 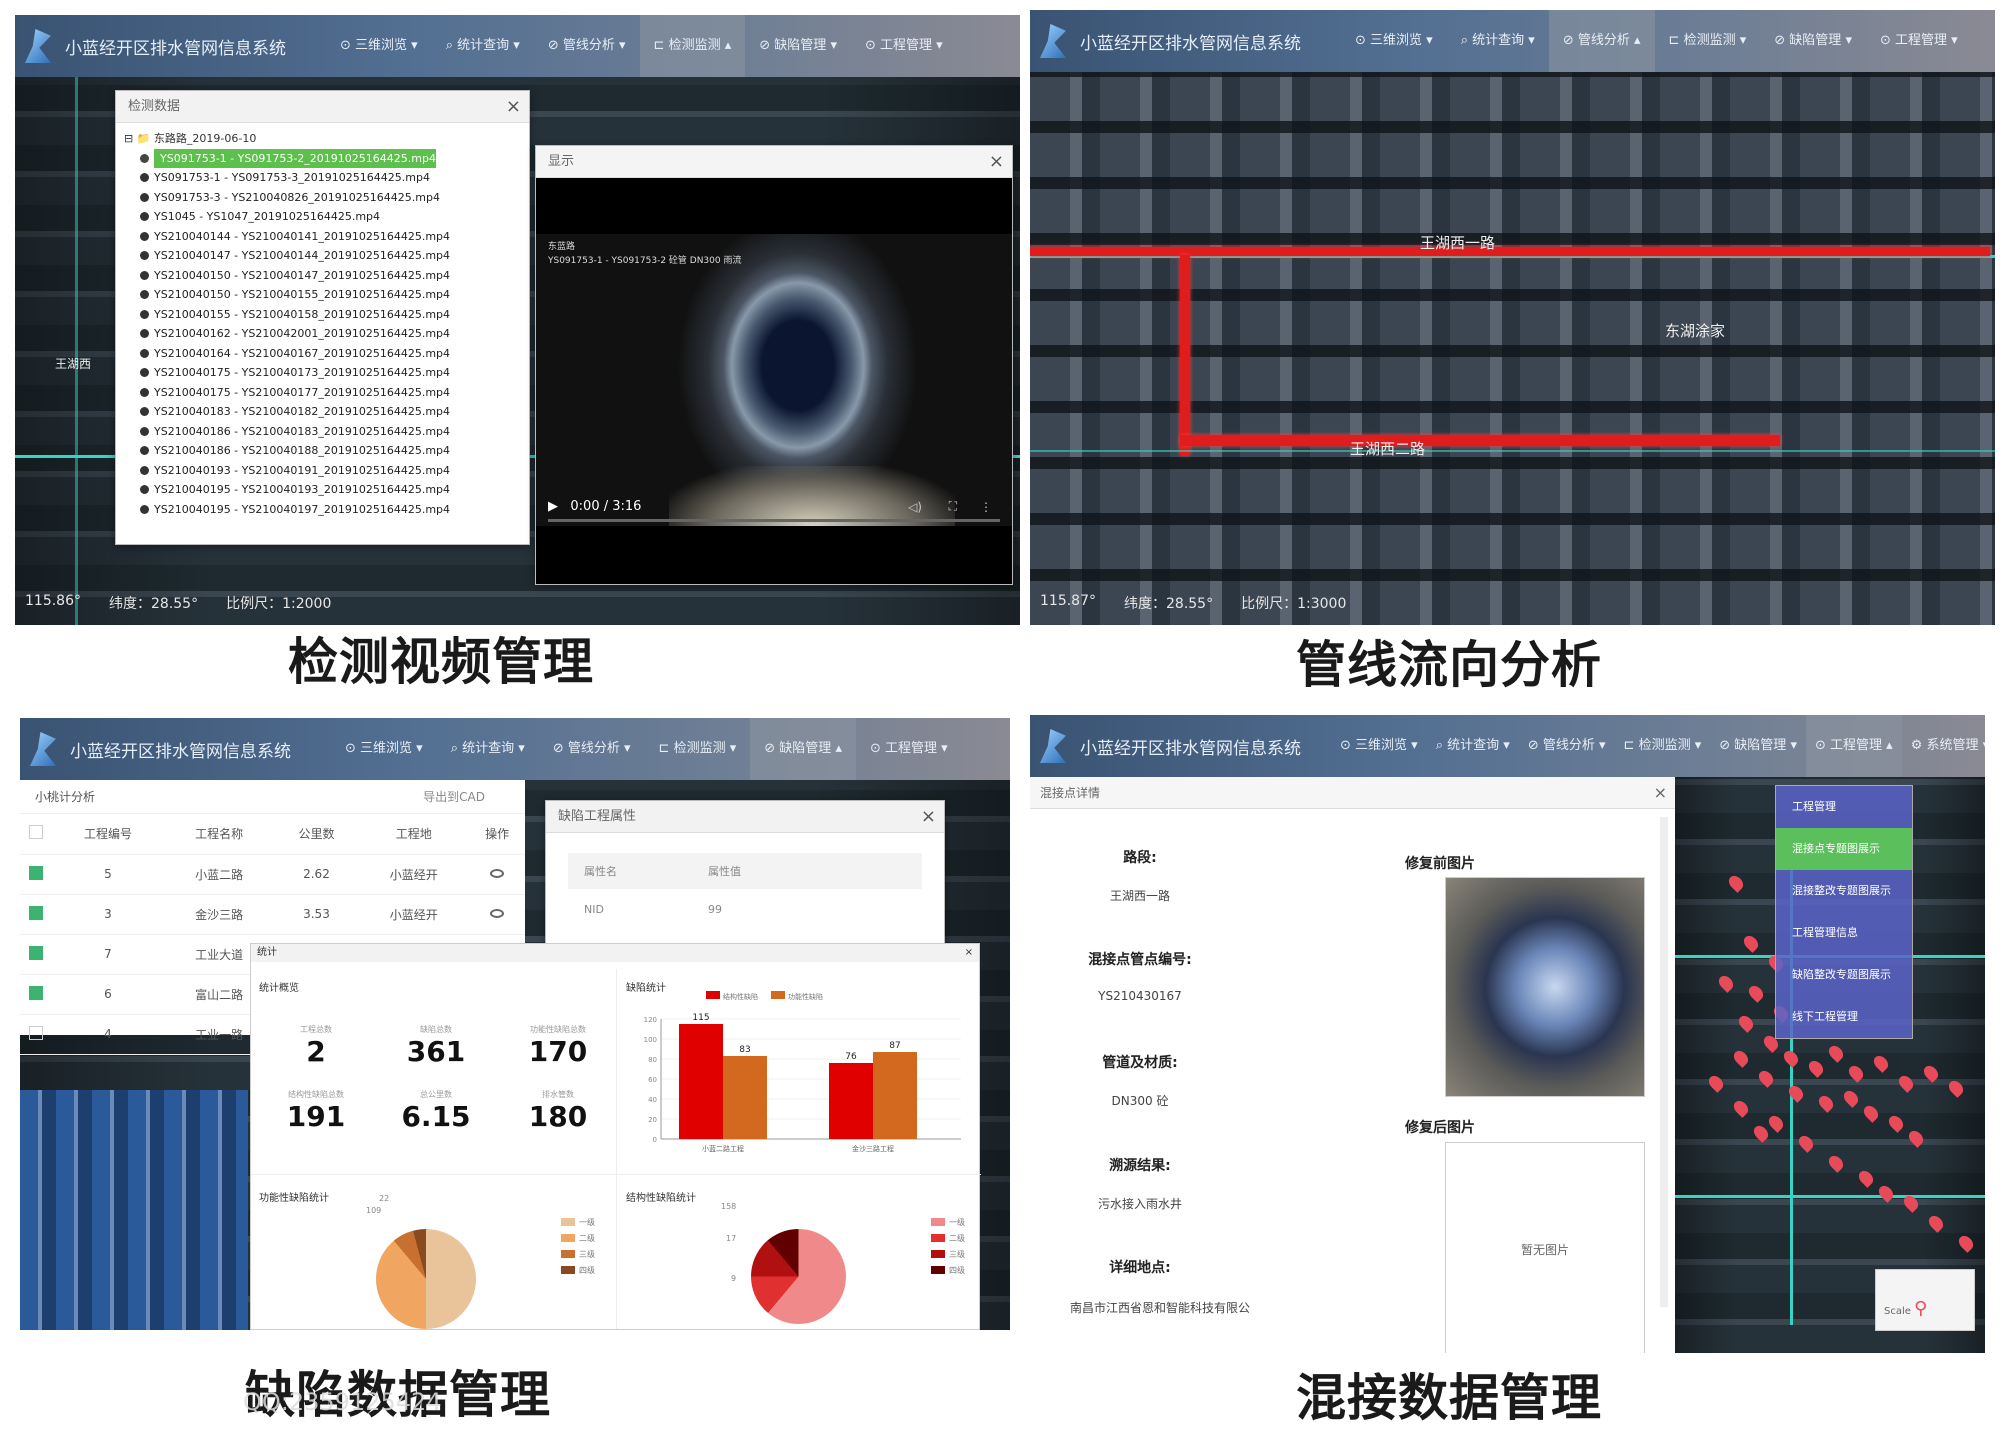 I want to click on map-label: 王湖西, so click(x=73, y=364).